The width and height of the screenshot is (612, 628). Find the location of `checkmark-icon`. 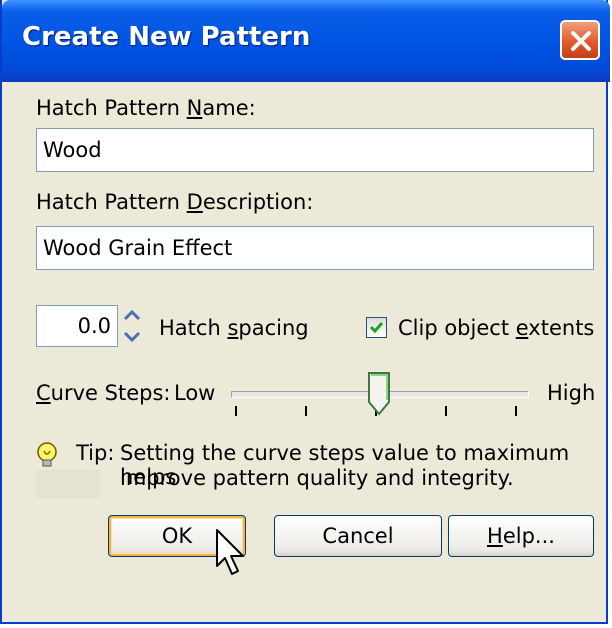

checkmark-icon is located at coordinates (376, 328).